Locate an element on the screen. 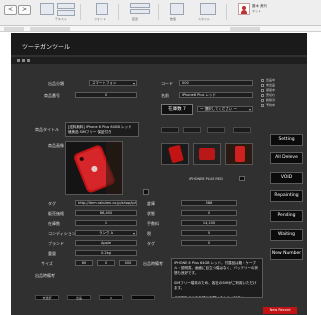 The width and height of the screenshot is (321, 315). fee-field: 14,100 is located at coordinates (209, 223).